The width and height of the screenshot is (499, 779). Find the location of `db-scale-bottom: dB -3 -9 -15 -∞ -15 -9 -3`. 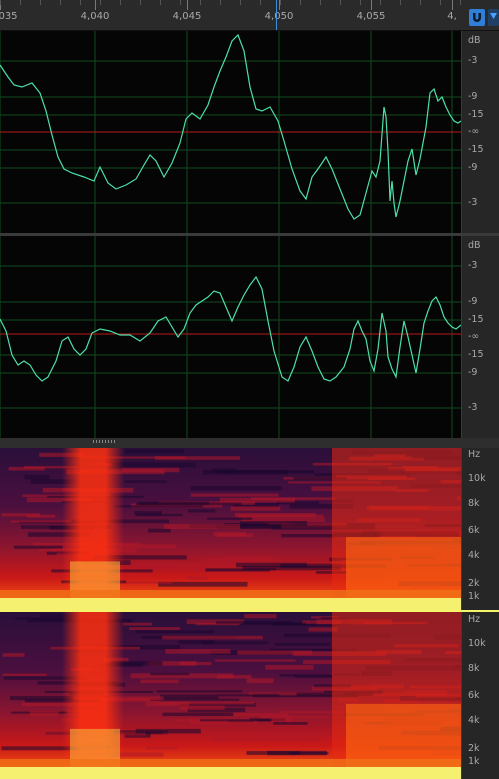

db-scale-bottom: dB -3 -9 -15 -∞ -15 -9 -3 is located at coordinates (480, 337).